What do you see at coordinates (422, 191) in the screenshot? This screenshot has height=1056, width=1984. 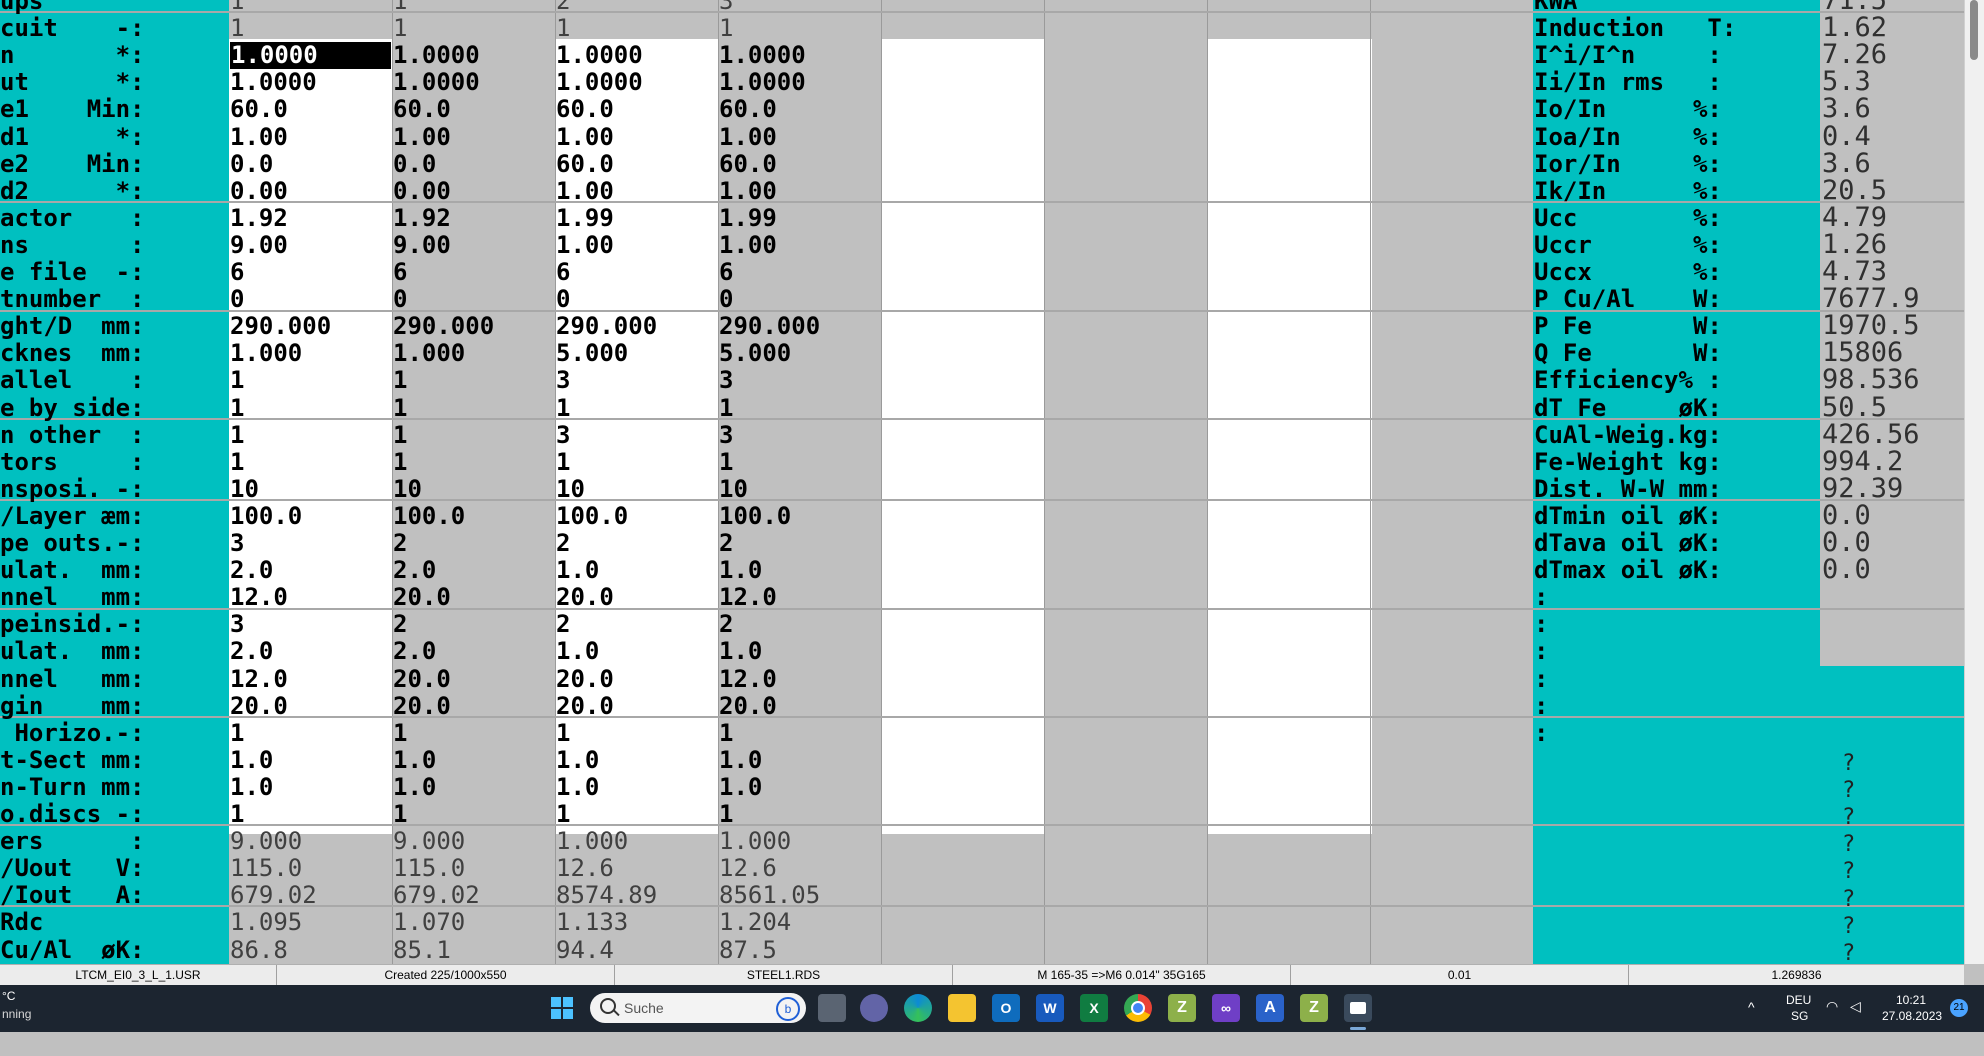 I see `input-value-cell: 0.00` at bounding box center [422, 191].